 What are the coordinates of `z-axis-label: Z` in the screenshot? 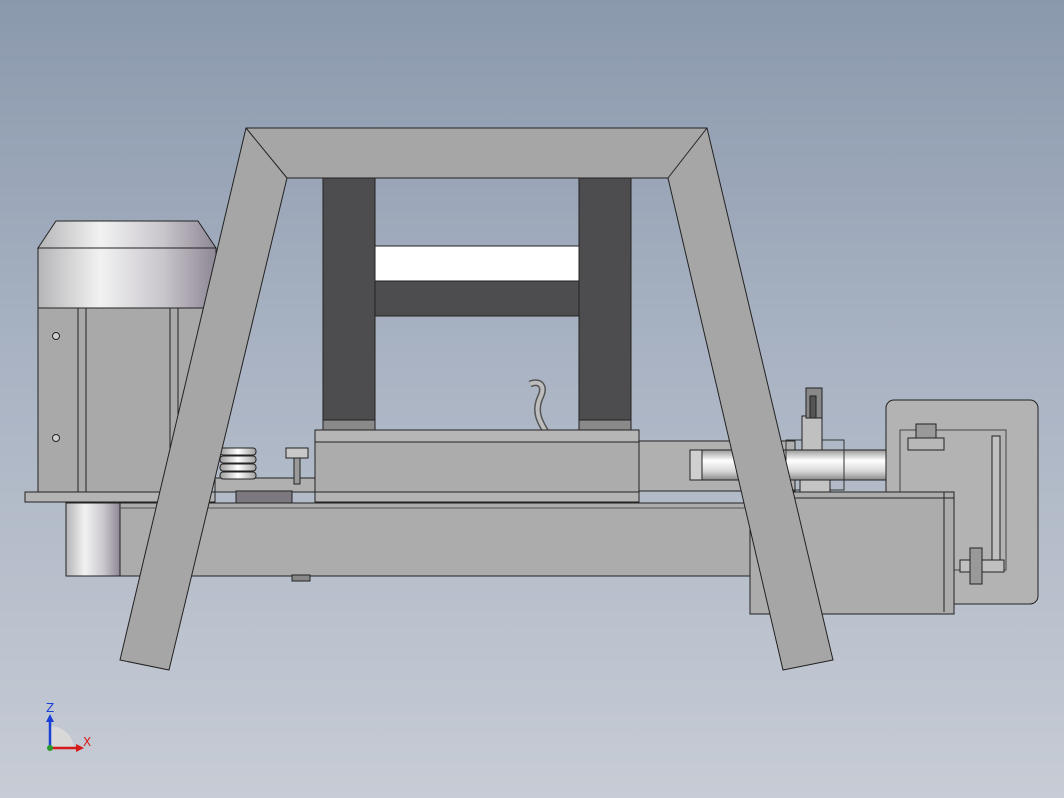 It's located at (50, 708).